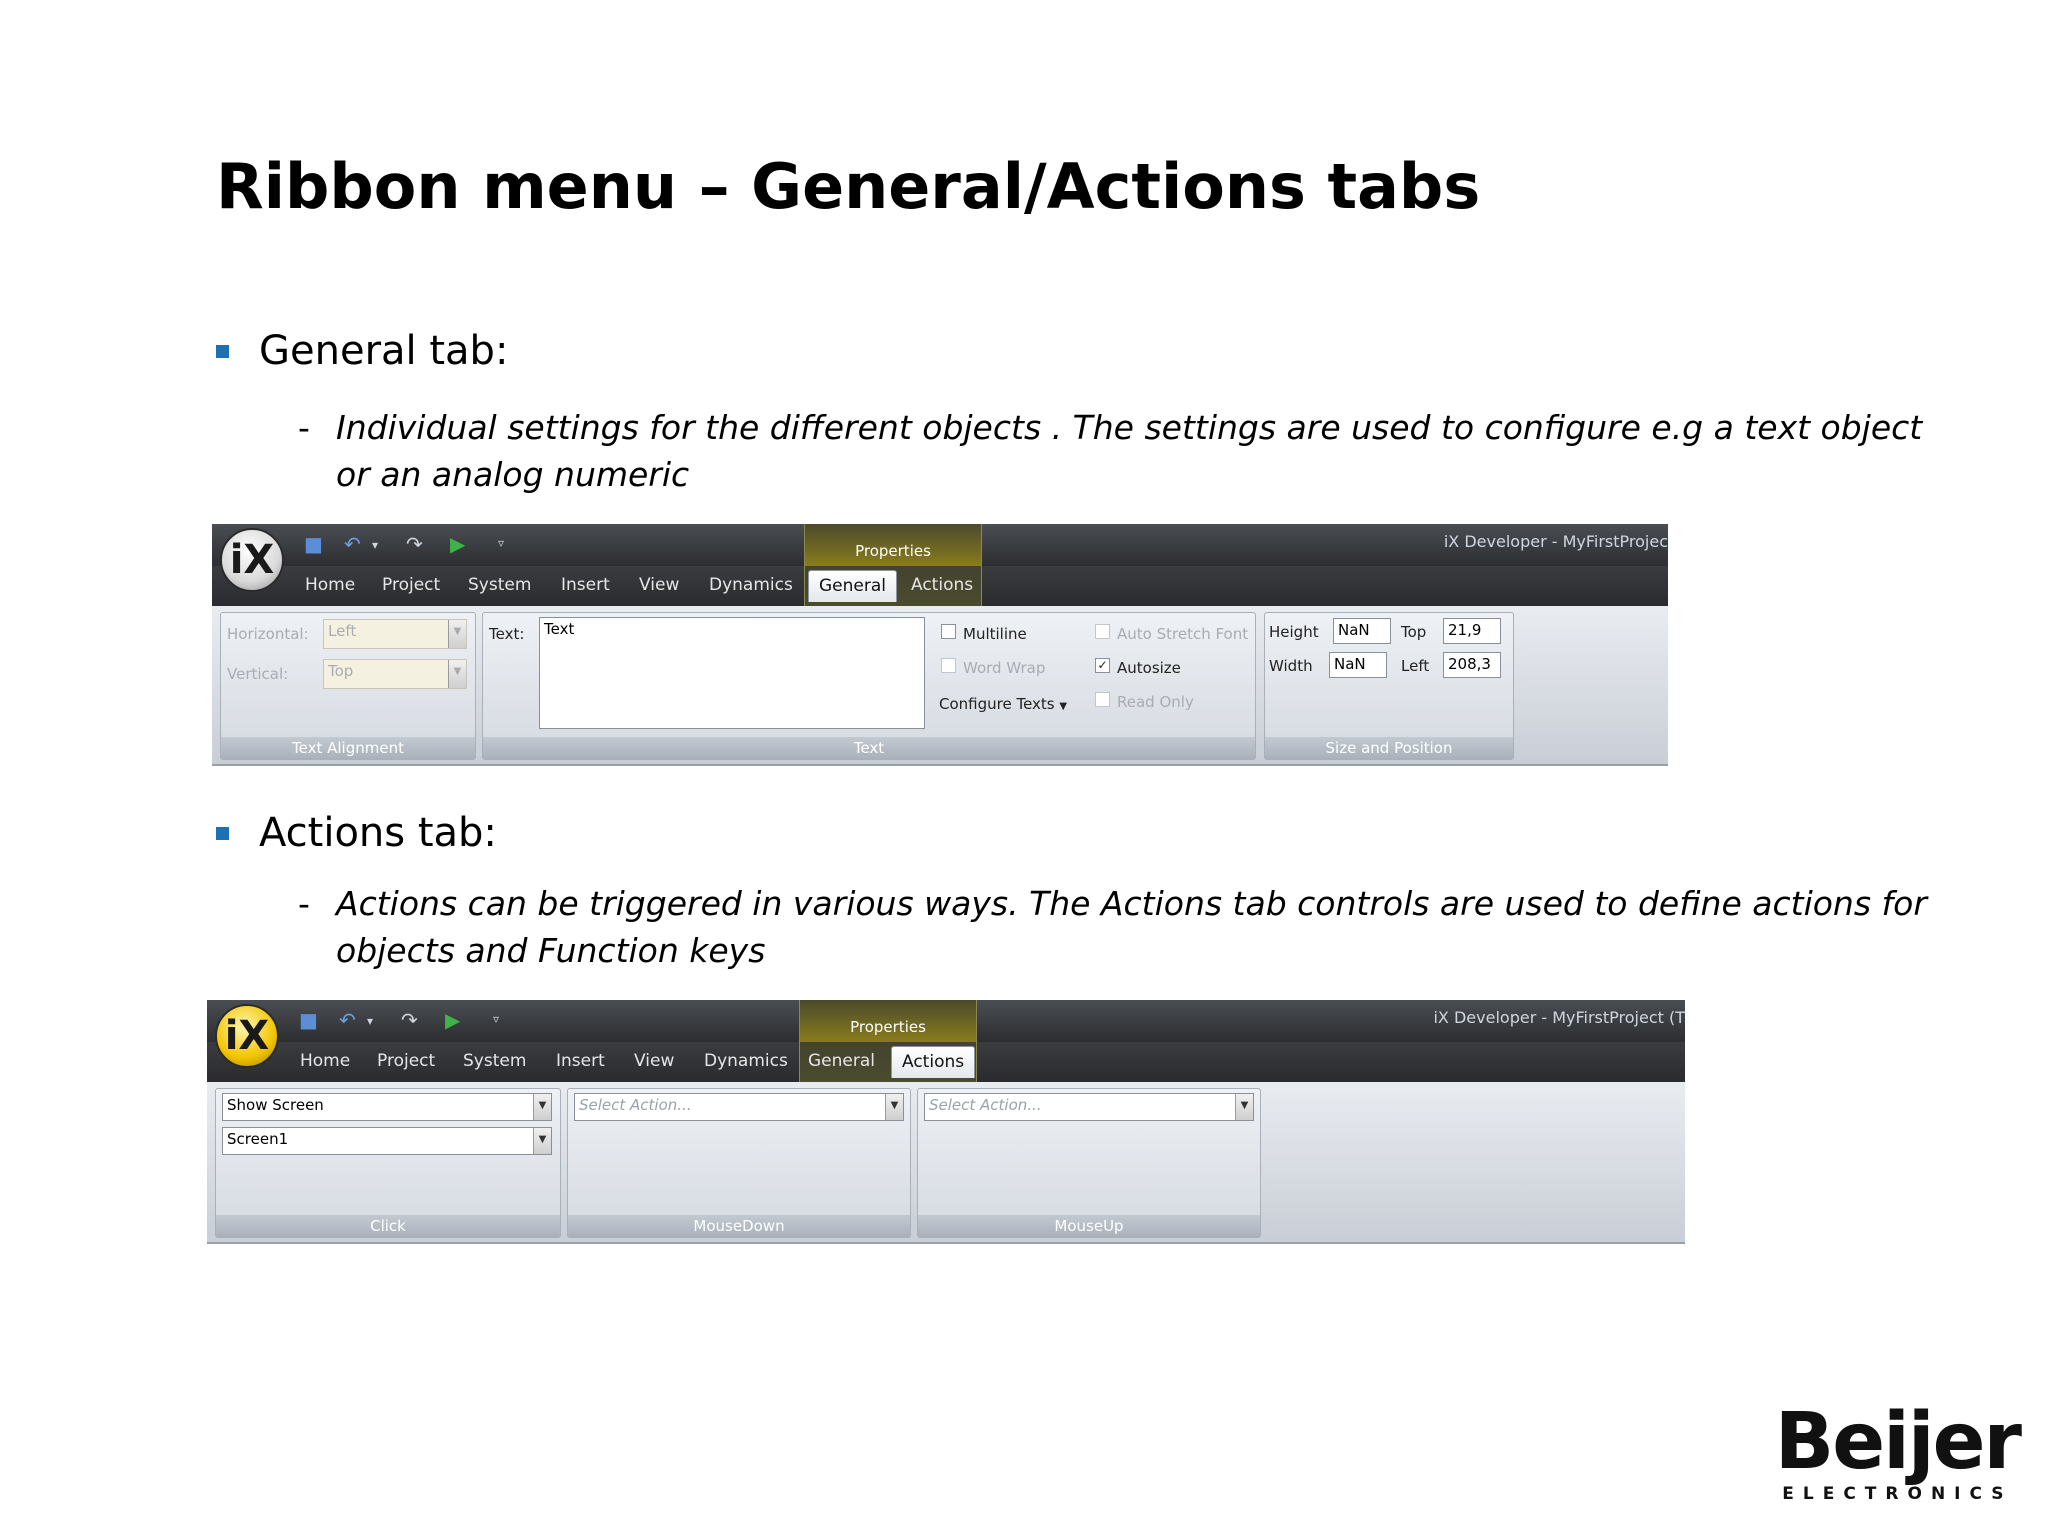  I want to click on horizontal-select: Left ▼, so click(395, 634).